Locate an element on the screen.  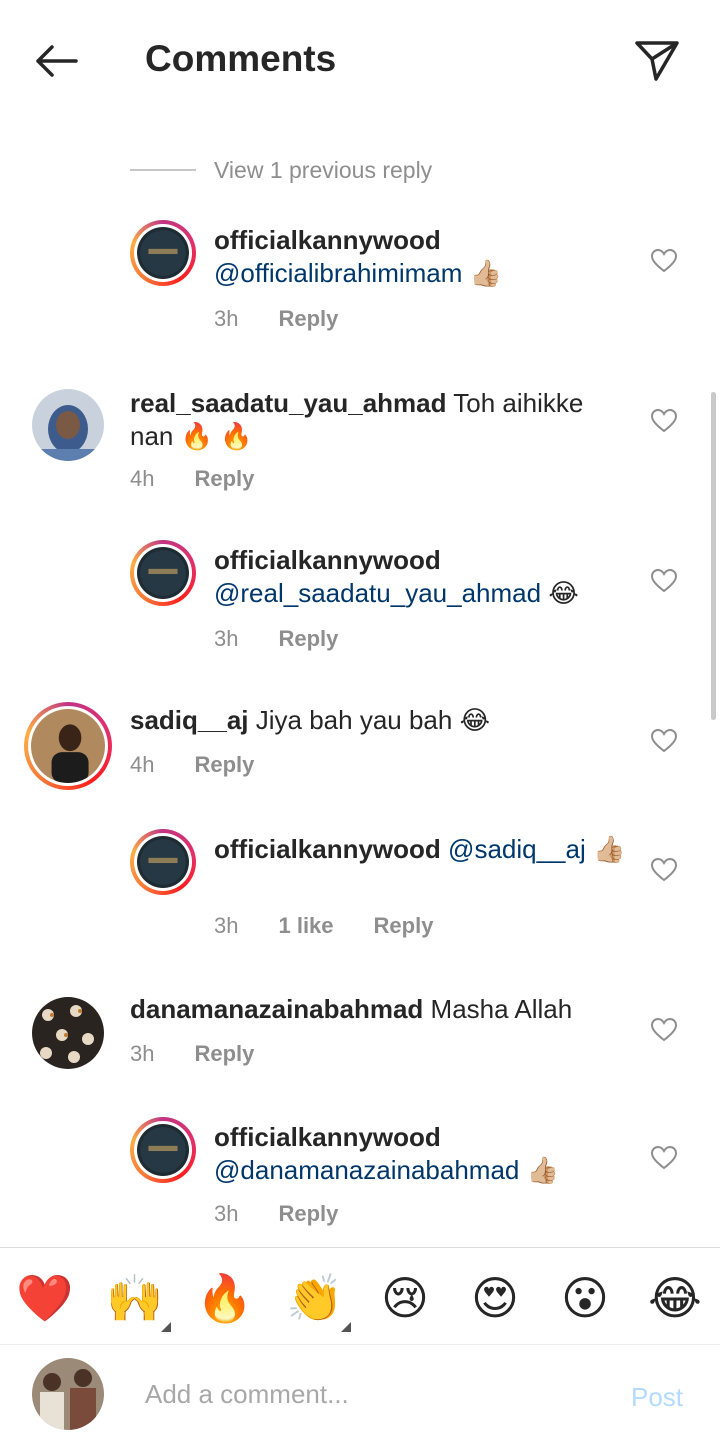
like-count: 1 like is located at coordinates (305, 926).